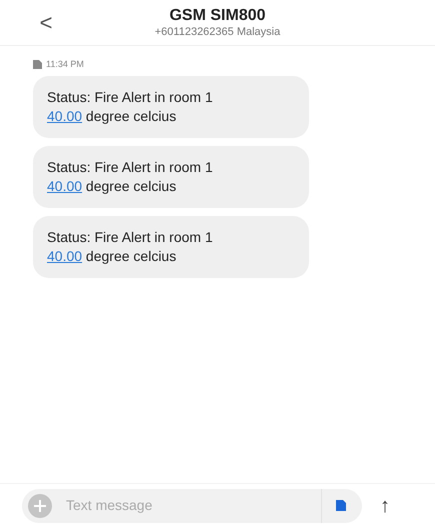 The image size is (435, 527). Describe the element at coordinates (385, 506) in the screenshot. I see `send-button: ↑` at that location.